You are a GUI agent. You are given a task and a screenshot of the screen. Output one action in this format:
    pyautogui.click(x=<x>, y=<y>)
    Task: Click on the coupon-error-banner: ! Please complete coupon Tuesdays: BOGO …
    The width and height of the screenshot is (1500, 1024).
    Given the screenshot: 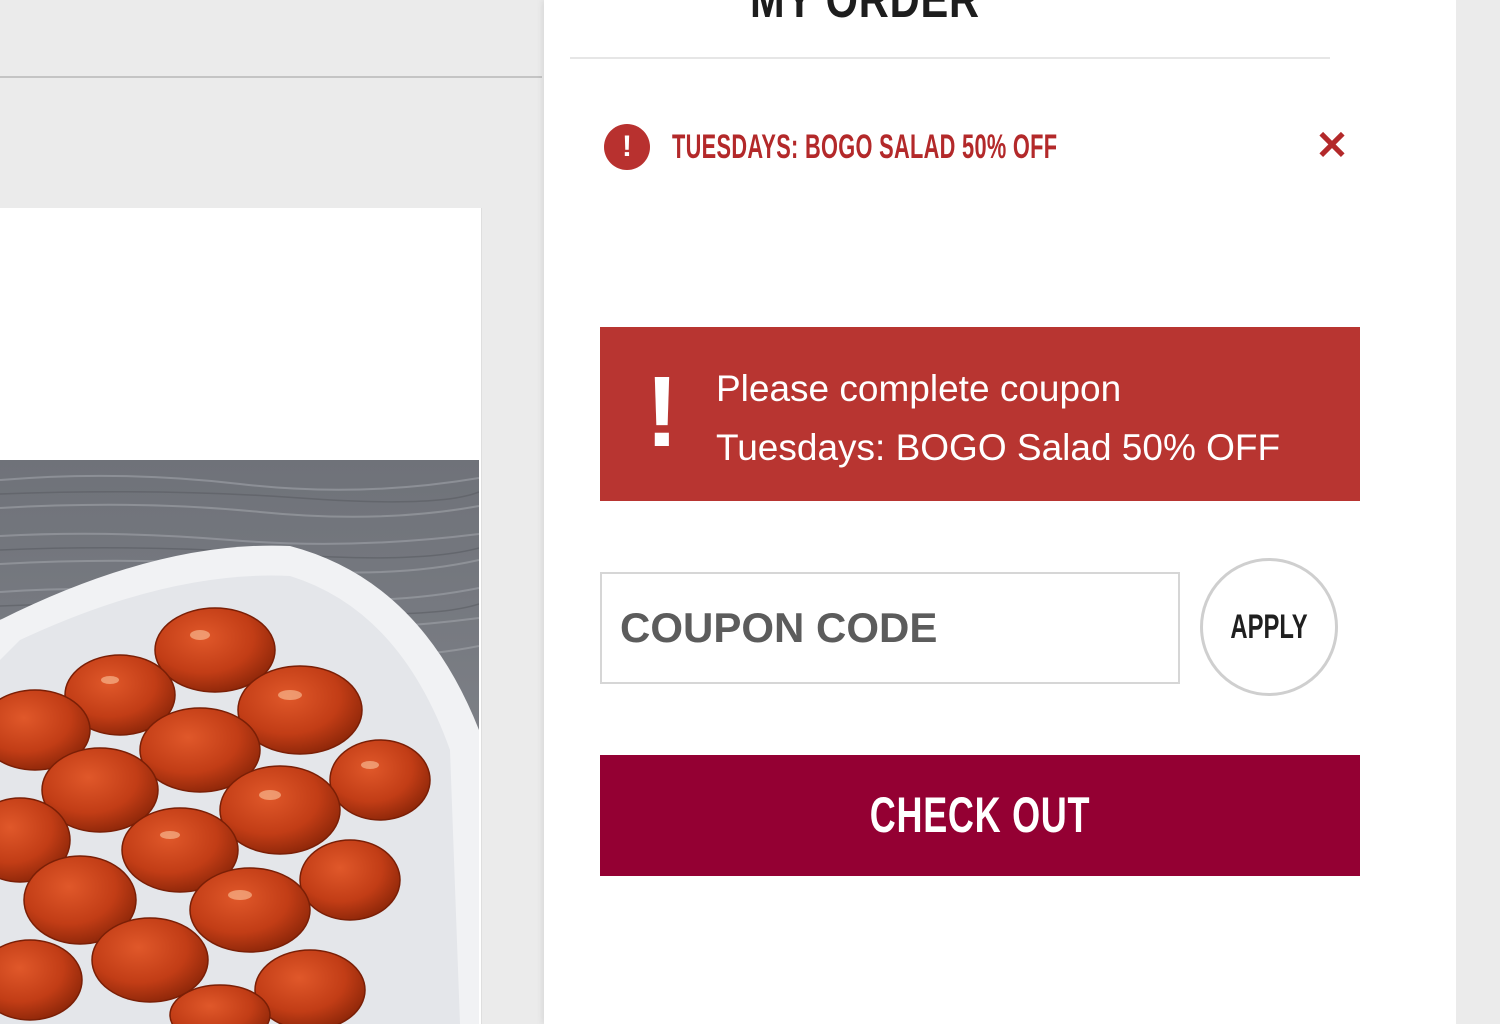 What is the action you would take?
    pyautogui.click(x=980, y=414)
    